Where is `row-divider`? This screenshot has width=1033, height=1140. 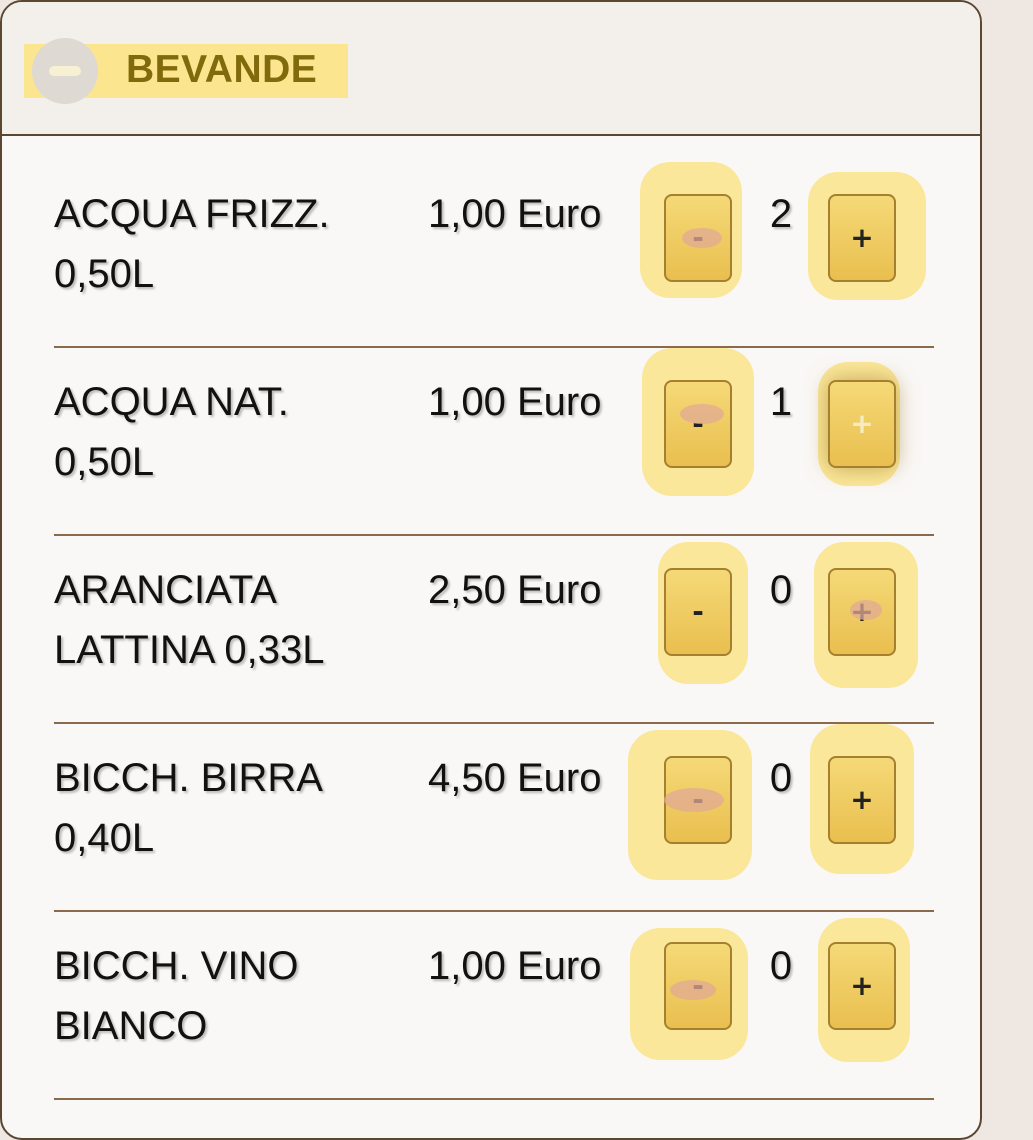
row-divider is located at coordinates (494, 1099).